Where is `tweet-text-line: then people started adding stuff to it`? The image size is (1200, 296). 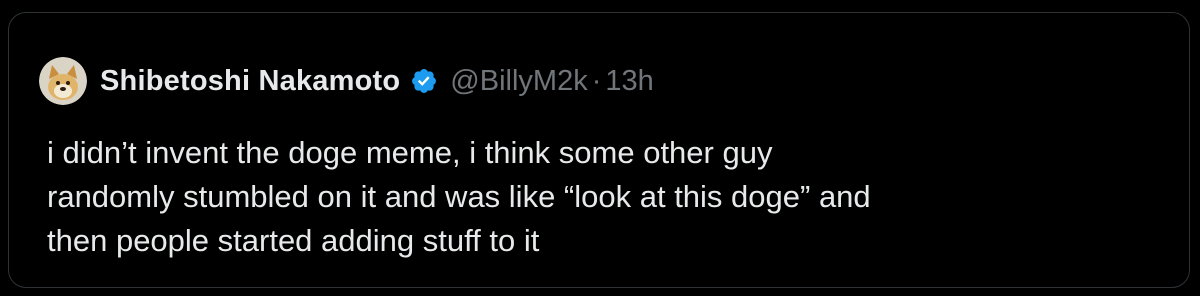 tweet-text-line: then people started adding stuff to it is located at coordinates (293, 240).